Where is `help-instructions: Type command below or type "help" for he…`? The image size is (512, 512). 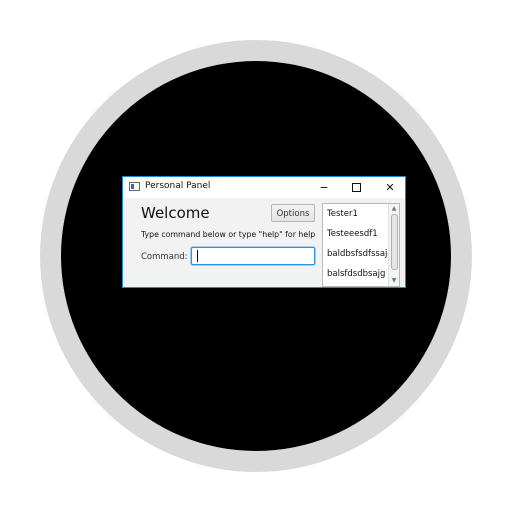 help-instructions: Type command below or type "help" for he… is located at coordinates (228, 234).